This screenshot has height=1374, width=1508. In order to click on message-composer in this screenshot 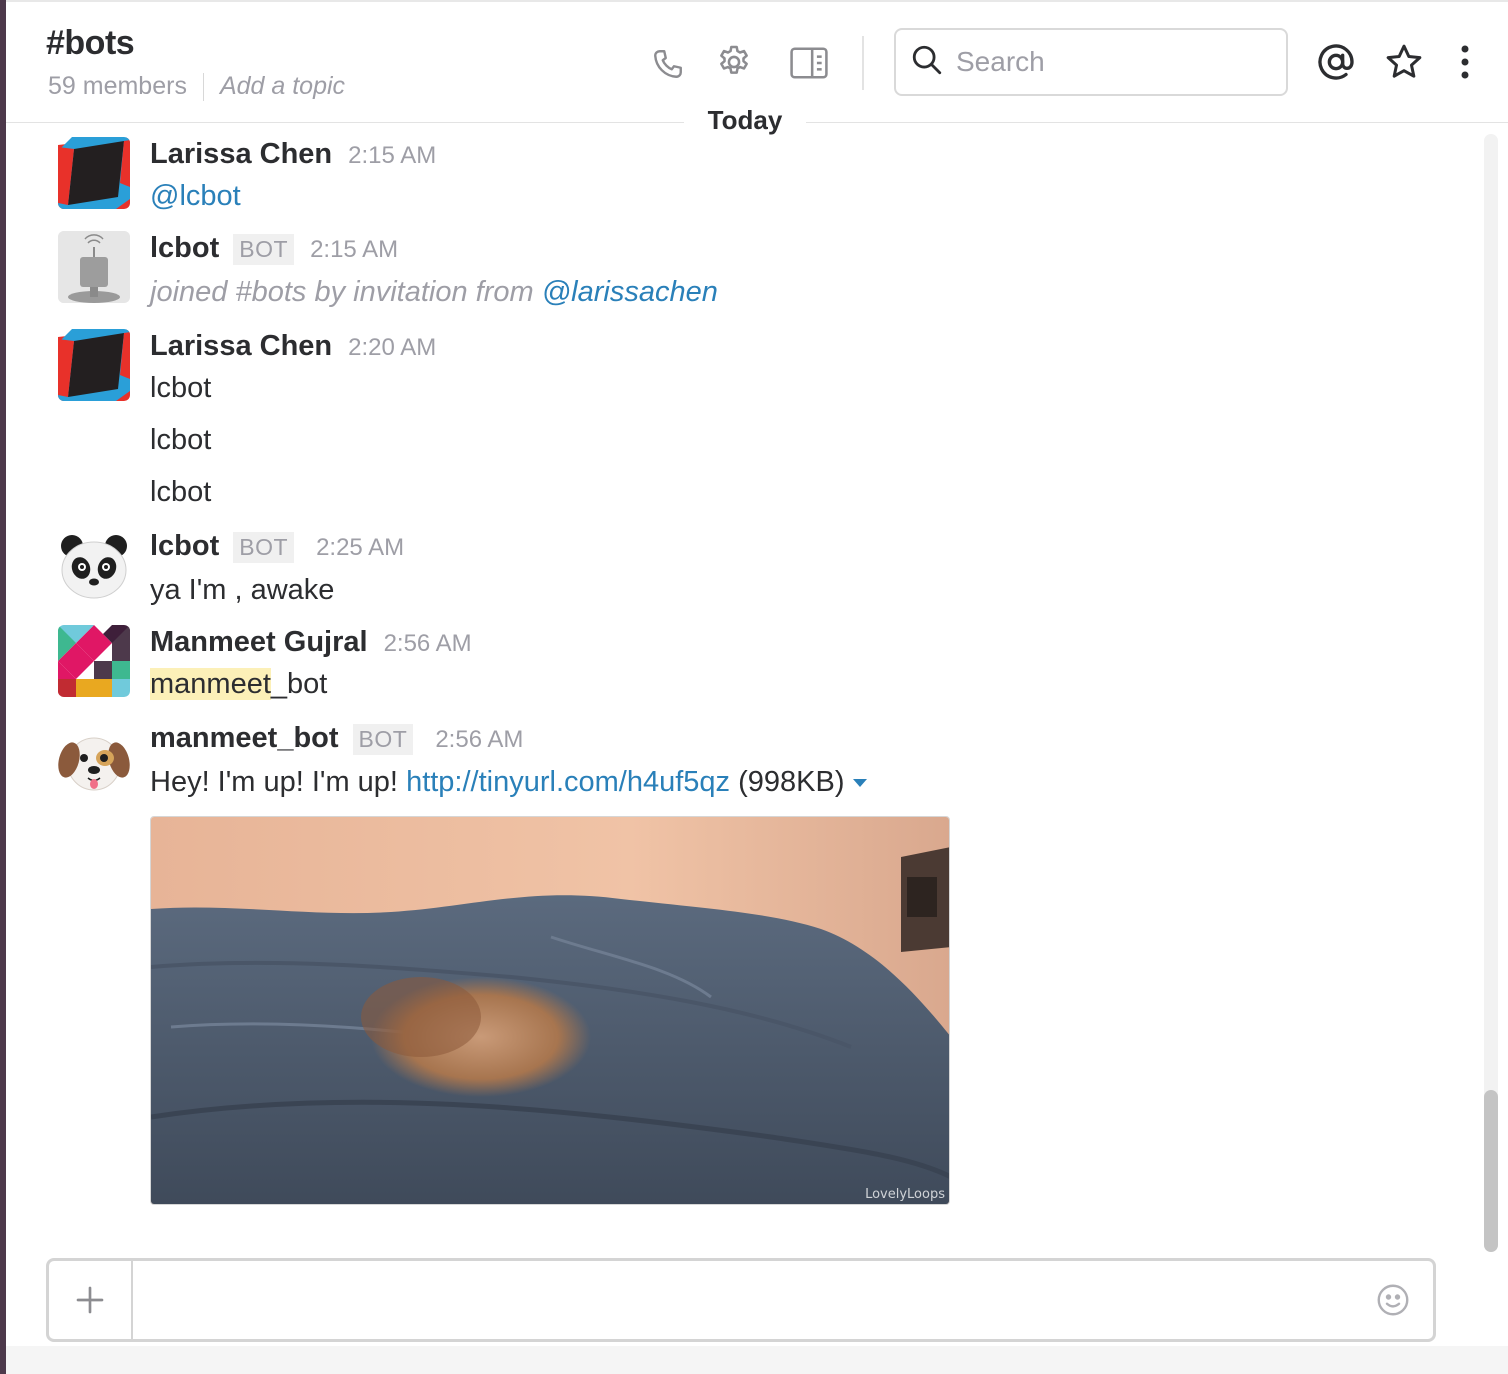, I will do `click(741, 1300)`.